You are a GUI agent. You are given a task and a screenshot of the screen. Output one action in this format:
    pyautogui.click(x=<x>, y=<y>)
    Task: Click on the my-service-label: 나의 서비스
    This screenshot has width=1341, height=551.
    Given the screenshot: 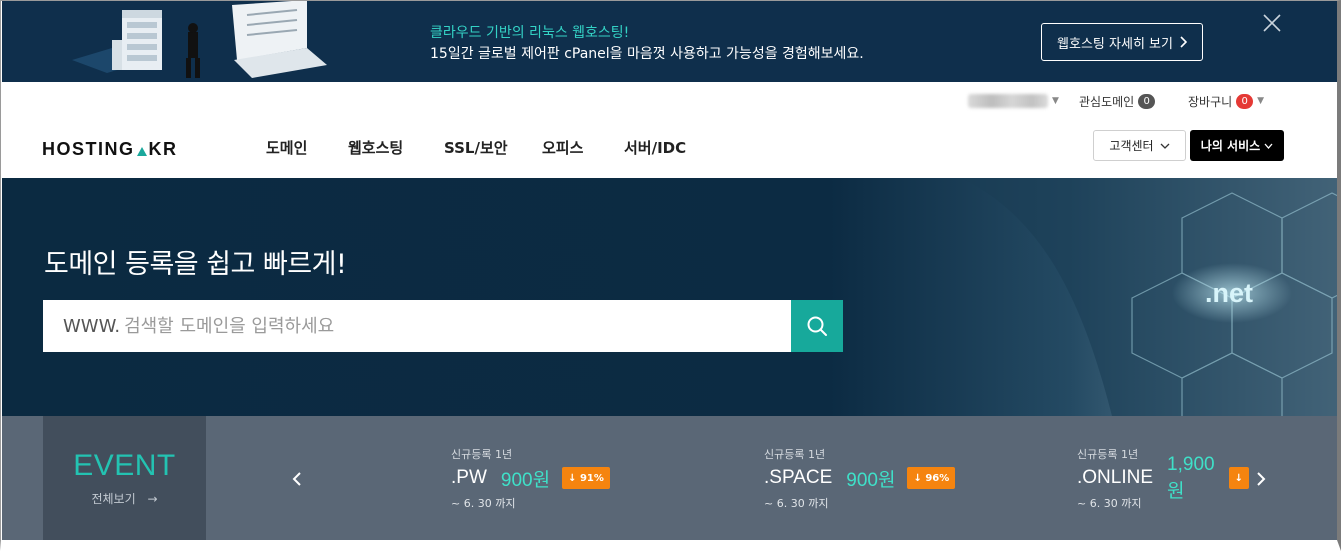 What is the action you would take?
    pyautogui.click(x=1230, y=146)
    